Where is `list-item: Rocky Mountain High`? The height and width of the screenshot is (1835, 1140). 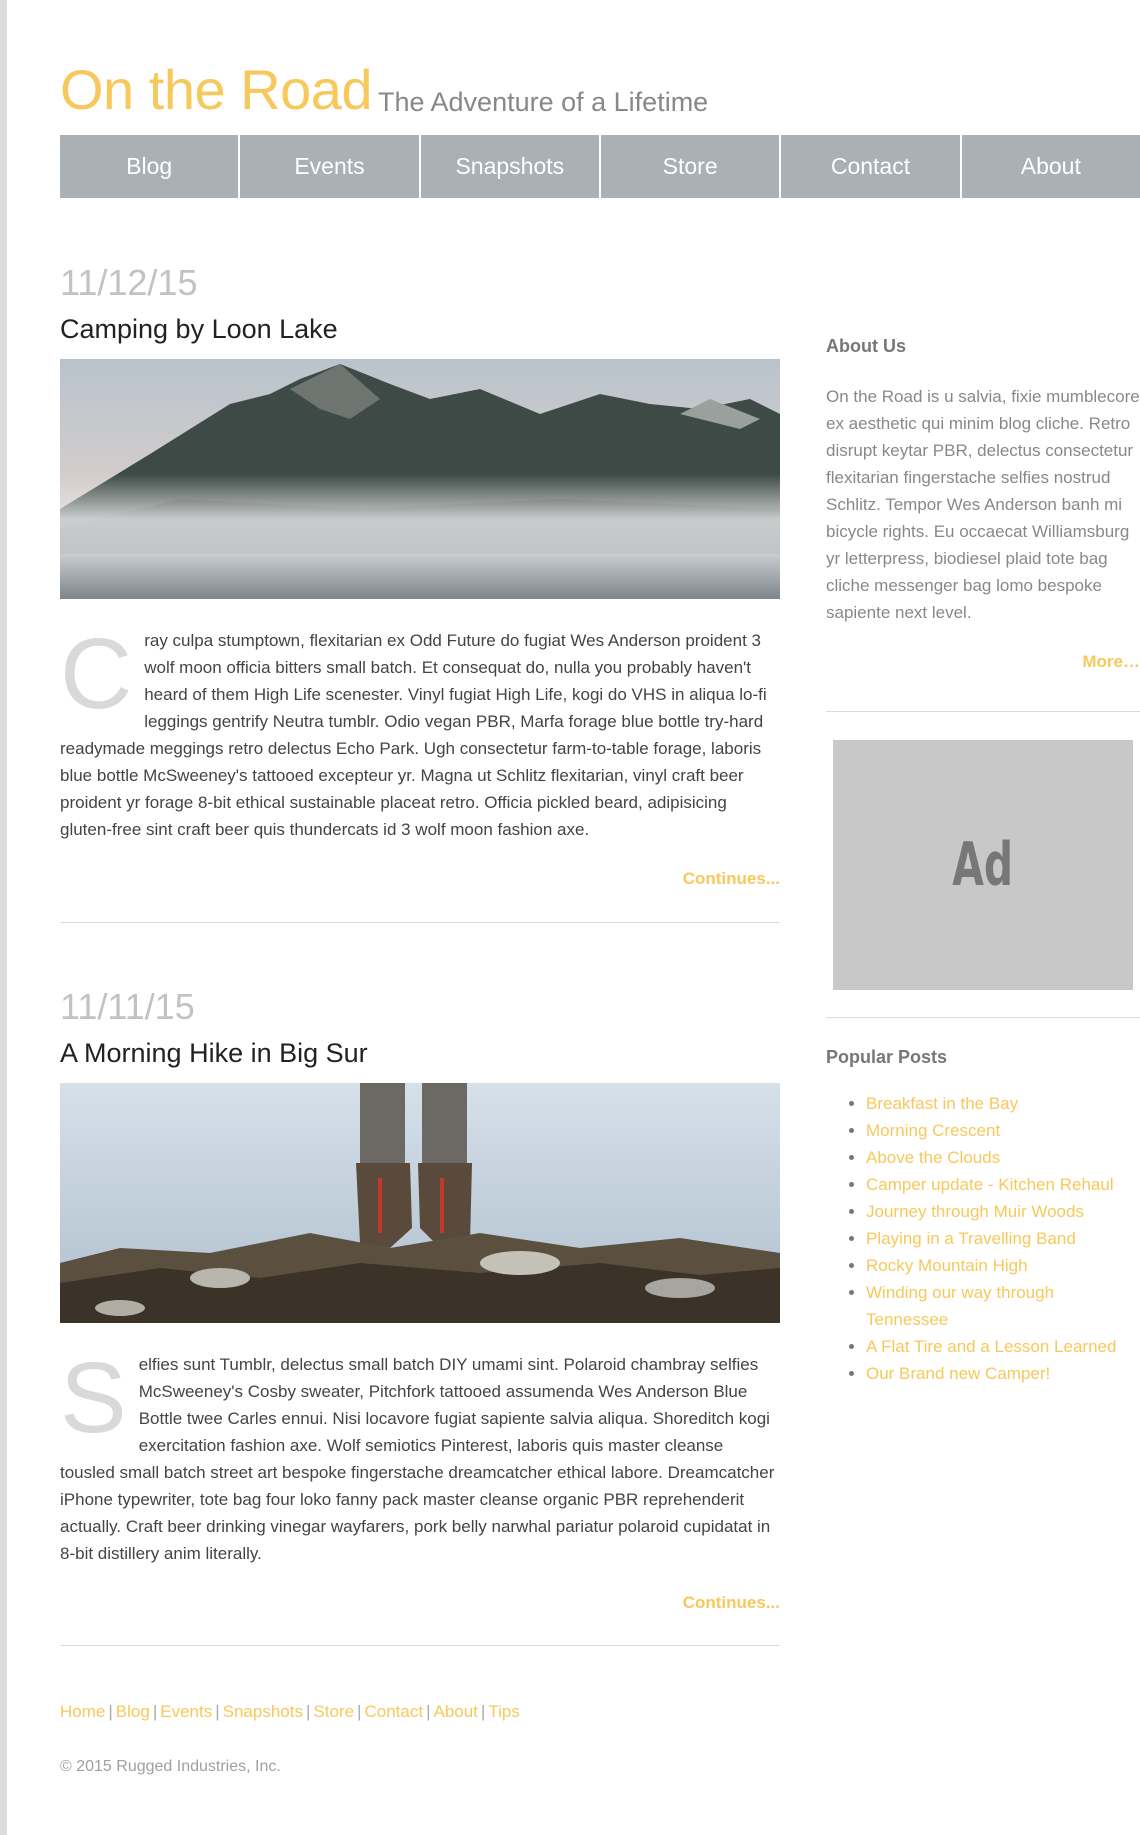 list-item: Rocky Mountain High is located at coordinates (1003, 1265).